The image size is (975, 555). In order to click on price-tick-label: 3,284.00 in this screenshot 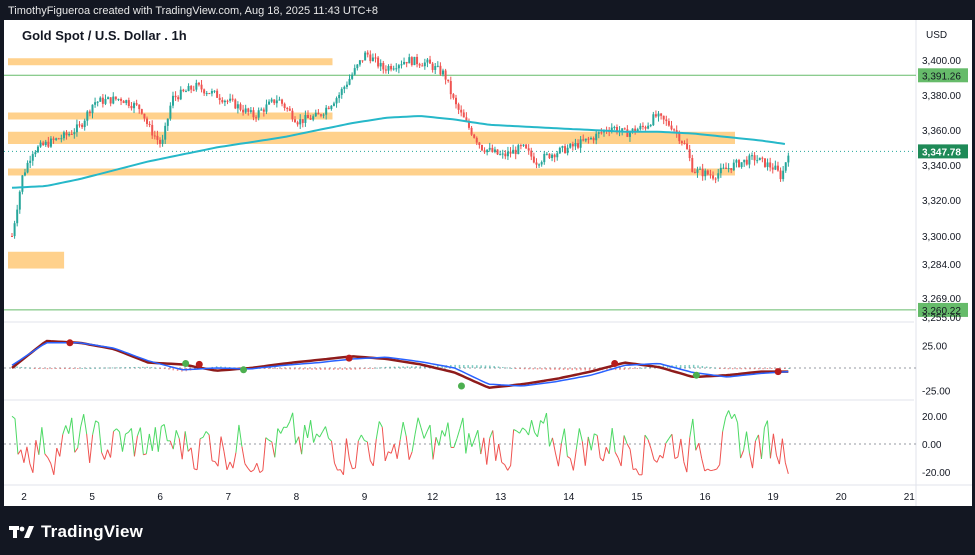, I will do `click(941, 265)`.